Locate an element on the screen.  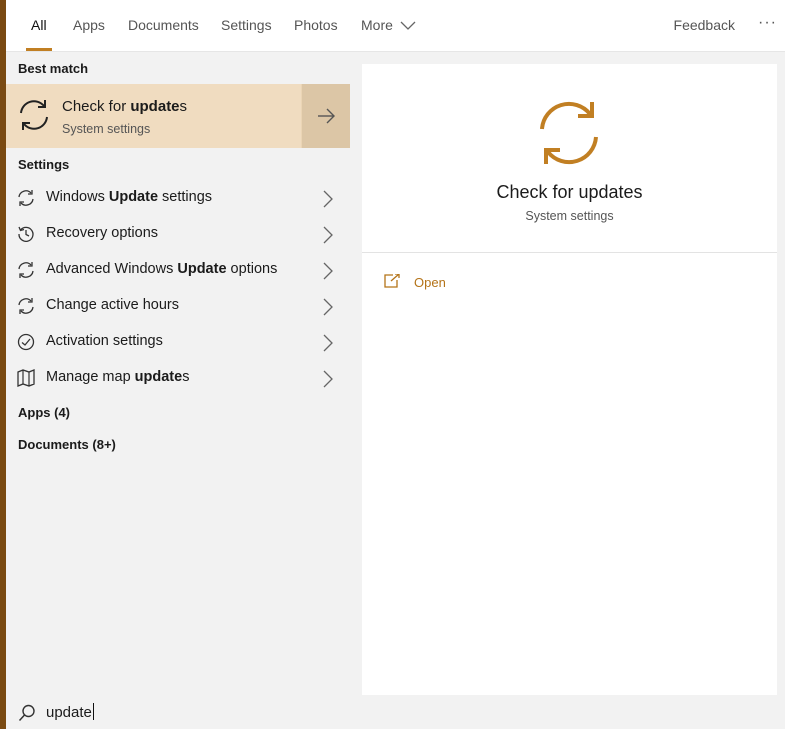
more-options-button: ··· is located at coordinates (767, 23).